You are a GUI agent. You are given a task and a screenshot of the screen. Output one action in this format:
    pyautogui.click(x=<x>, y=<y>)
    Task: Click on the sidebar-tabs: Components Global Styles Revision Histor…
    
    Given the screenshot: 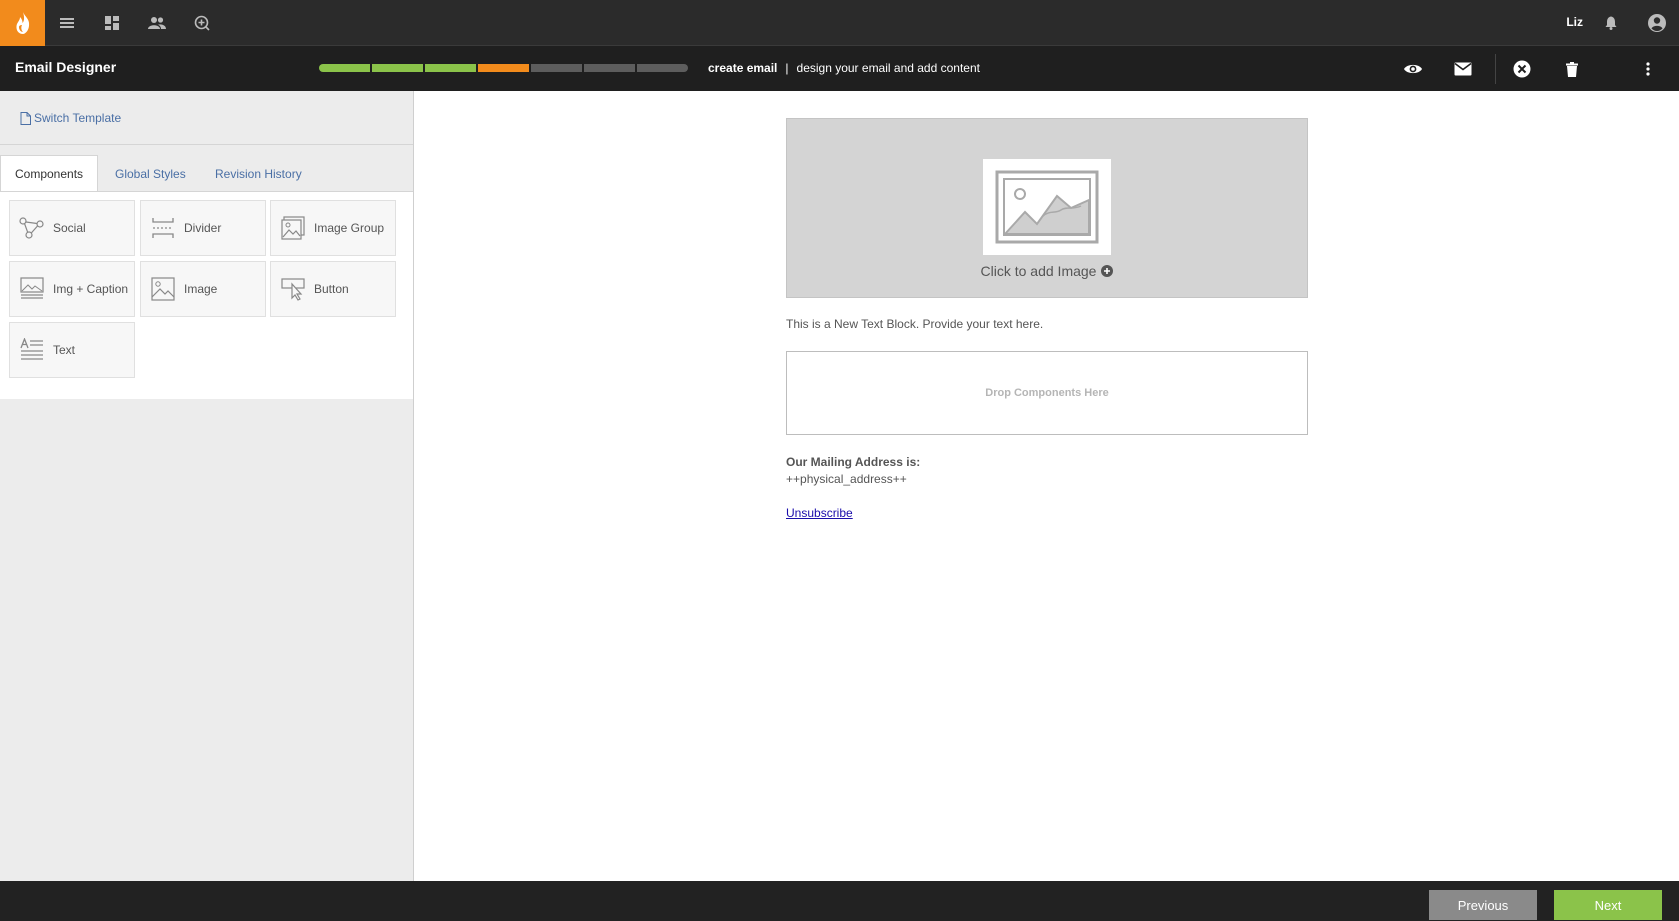 What is the action you would take?
    pyautogui.click(x=206, y=173)
    